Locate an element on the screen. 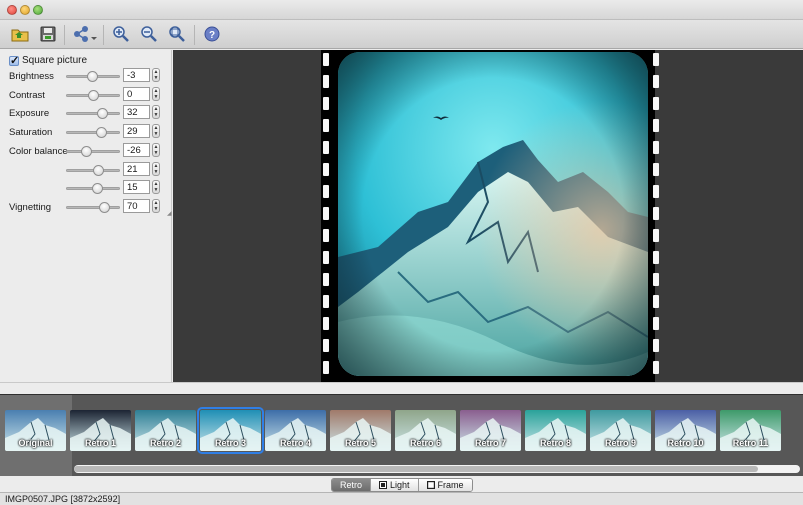 This screenshot has width=803, height=505. adjustment-label: Brightness is located at coordinates (31, 76).